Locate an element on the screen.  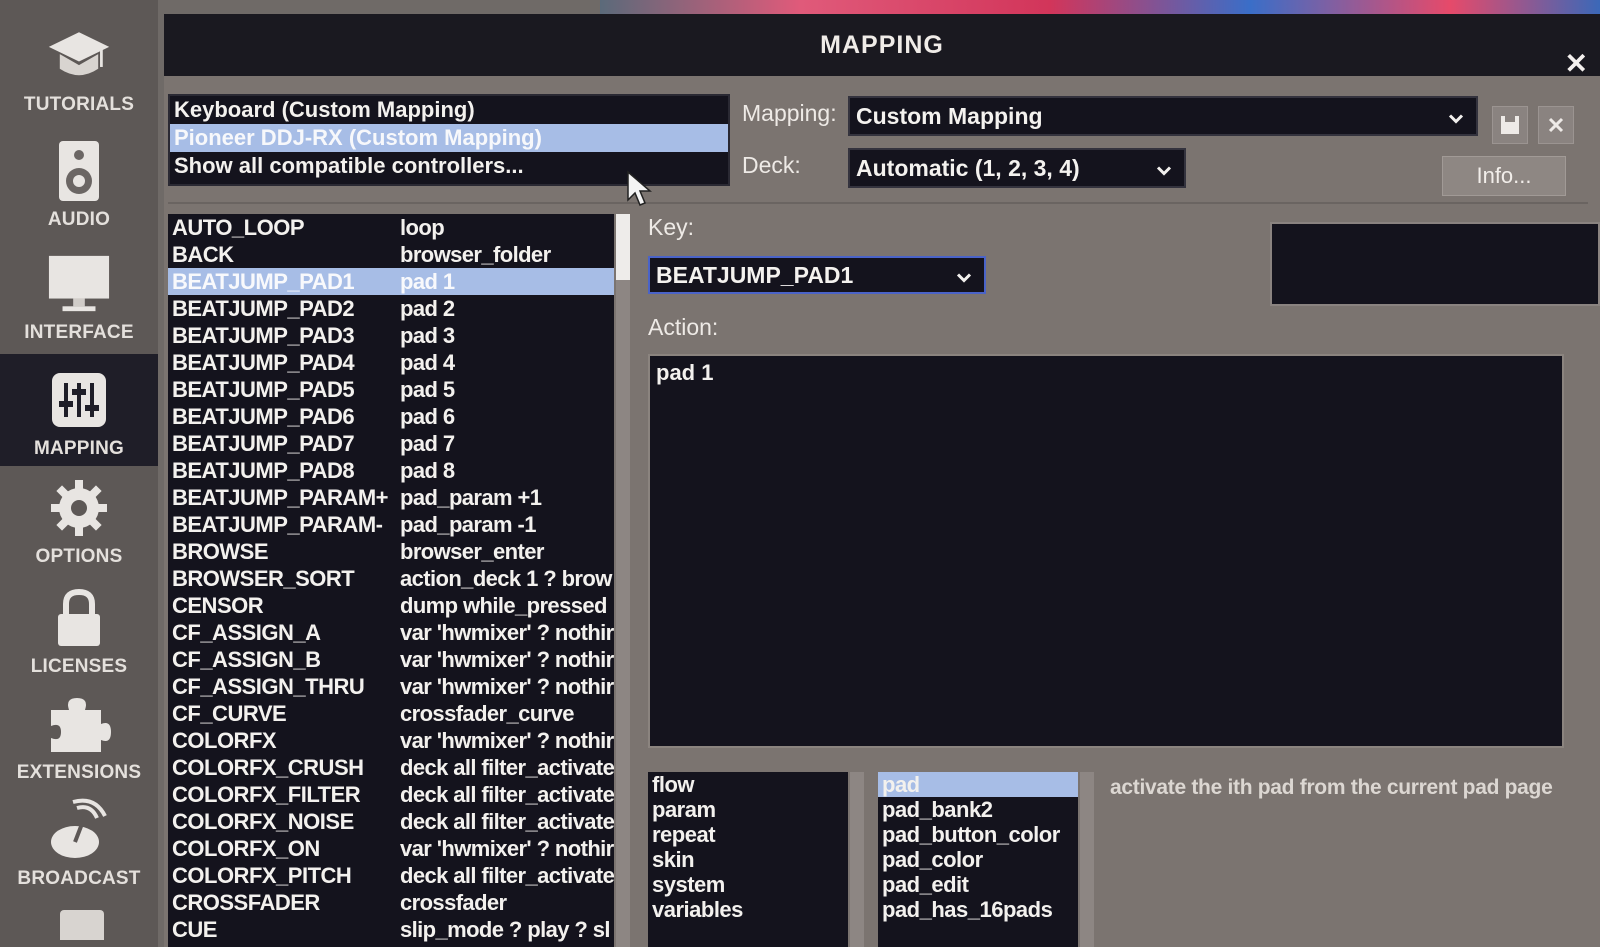
graduation-cap-icon is located at coordinates (79, 56).